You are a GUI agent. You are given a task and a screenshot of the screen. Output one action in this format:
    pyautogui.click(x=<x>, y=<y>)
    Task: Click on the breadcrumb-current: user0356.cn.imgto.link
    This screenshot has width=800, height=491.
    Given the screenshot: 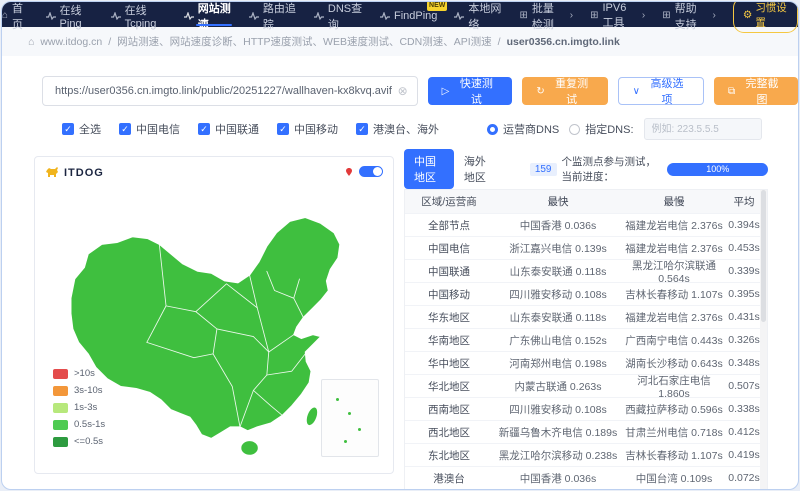 What is the action you would take?
    pyautogui.click(x=563, y=41)
    